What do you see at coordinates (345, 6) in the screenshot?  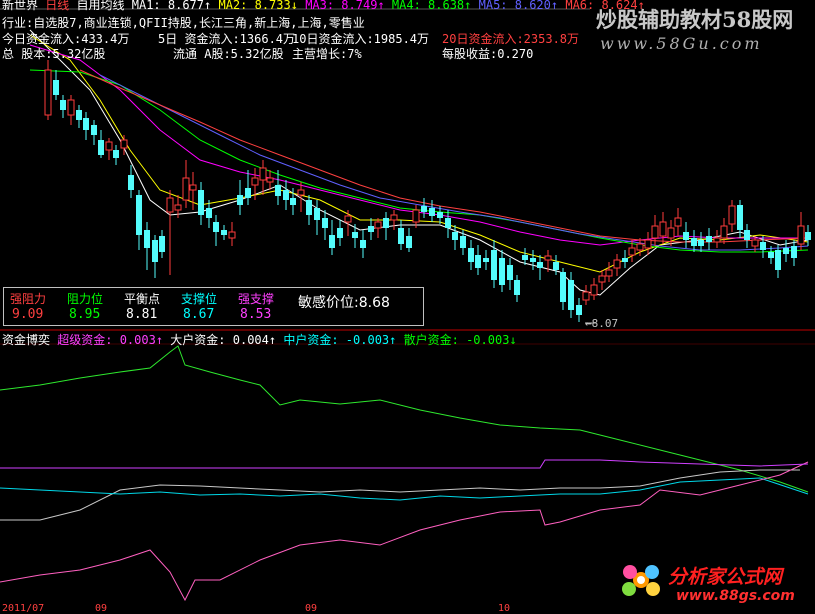 I see `ma3-value: MA3: 8.749↑` at bounding box center [345, 6].